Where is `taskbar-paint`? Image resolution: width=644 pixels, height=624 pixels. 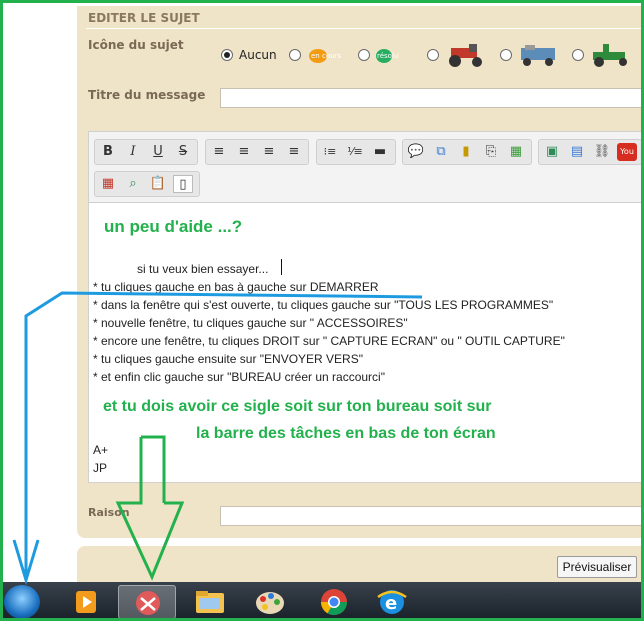
taskbar-paint is located at coordinates (270, 602).